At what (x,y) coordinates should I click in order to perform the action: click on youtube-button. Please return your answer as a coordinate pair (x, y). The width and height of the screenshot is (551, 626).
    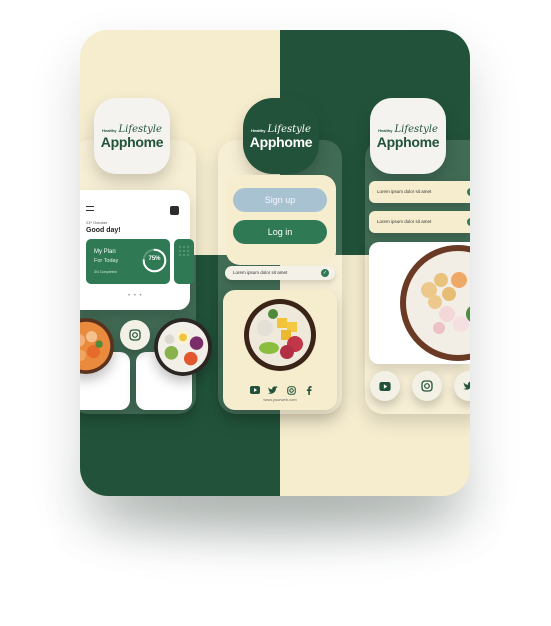
    Looking at the image, I should click on (385, 386).